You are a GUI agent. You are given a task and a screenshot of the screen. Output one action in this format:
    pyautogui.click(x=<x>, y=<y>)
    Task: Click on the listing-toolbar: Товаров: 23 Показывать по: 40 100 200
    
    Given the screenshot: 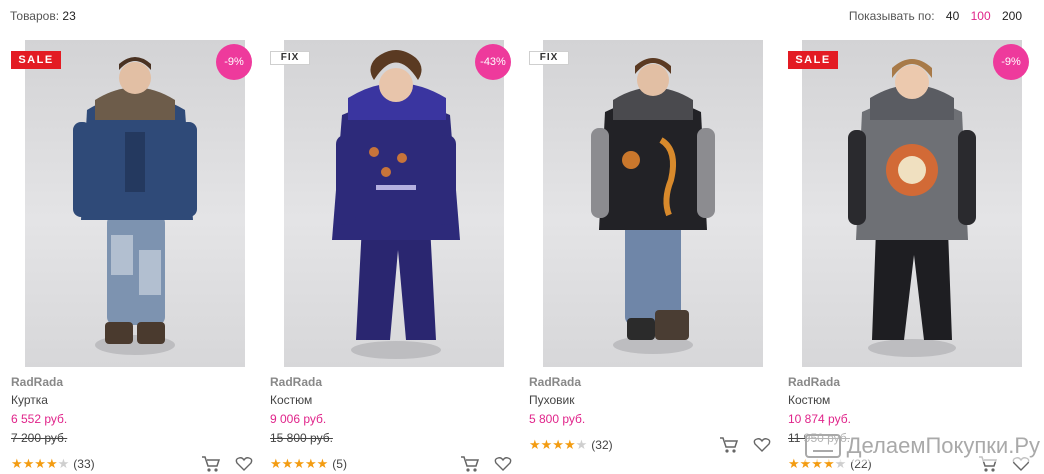 What is the action you would take?
    pyautogui.click(x=522, y=17)
    